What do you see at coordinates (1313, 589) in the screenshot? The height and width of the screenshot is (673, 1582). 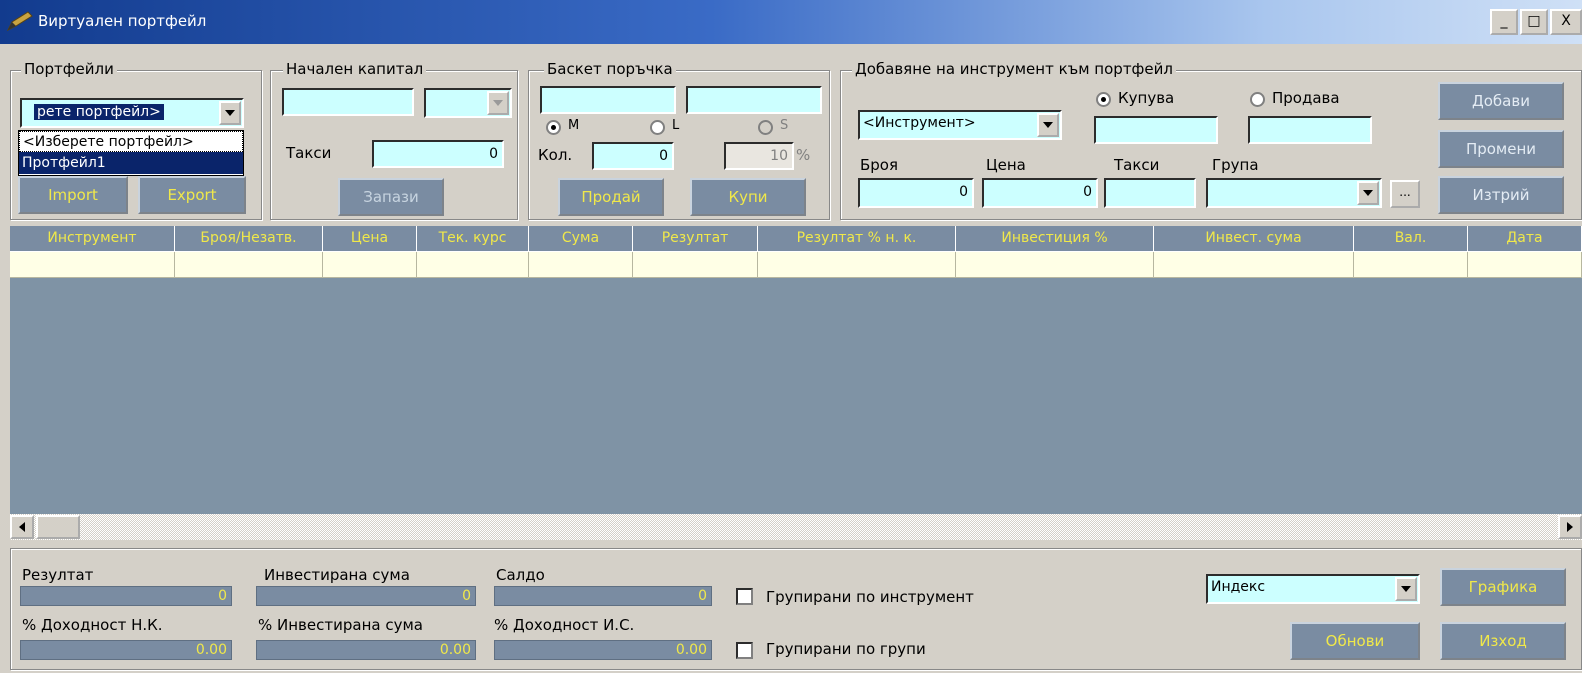 I see `index-combo: Индекс` at bounding box center [1313, 589].